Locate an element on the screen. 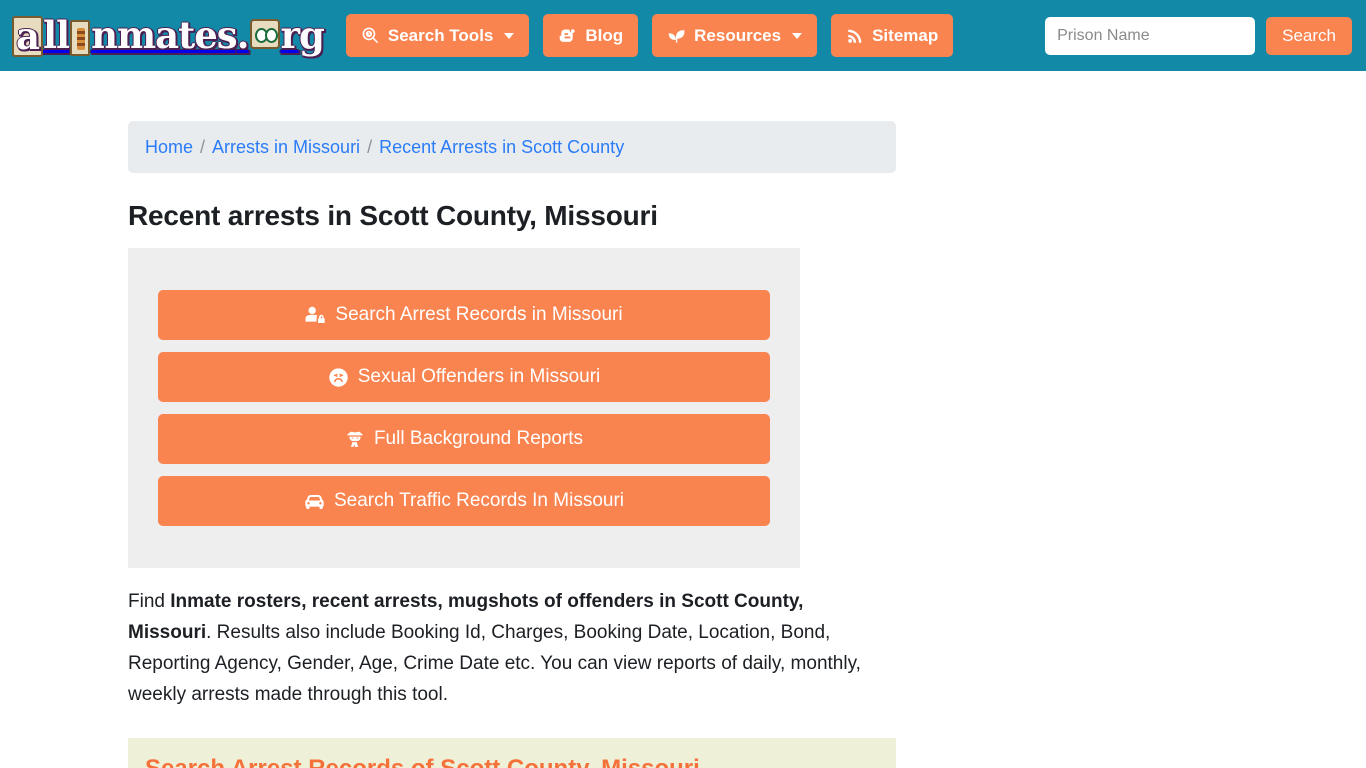 The width and height of the screenshot is (1366, 768). rss-icon is located at coordinates (855, 36).